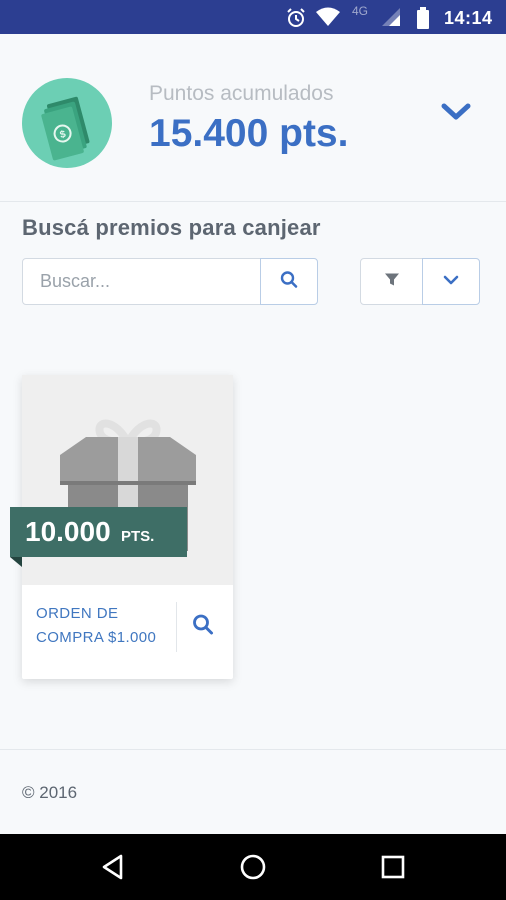 The image size is (506, 900). I want to click on prize-card: 10.000 PTS. ORDEN DE COMPRA $1.000, so click(121, 527).